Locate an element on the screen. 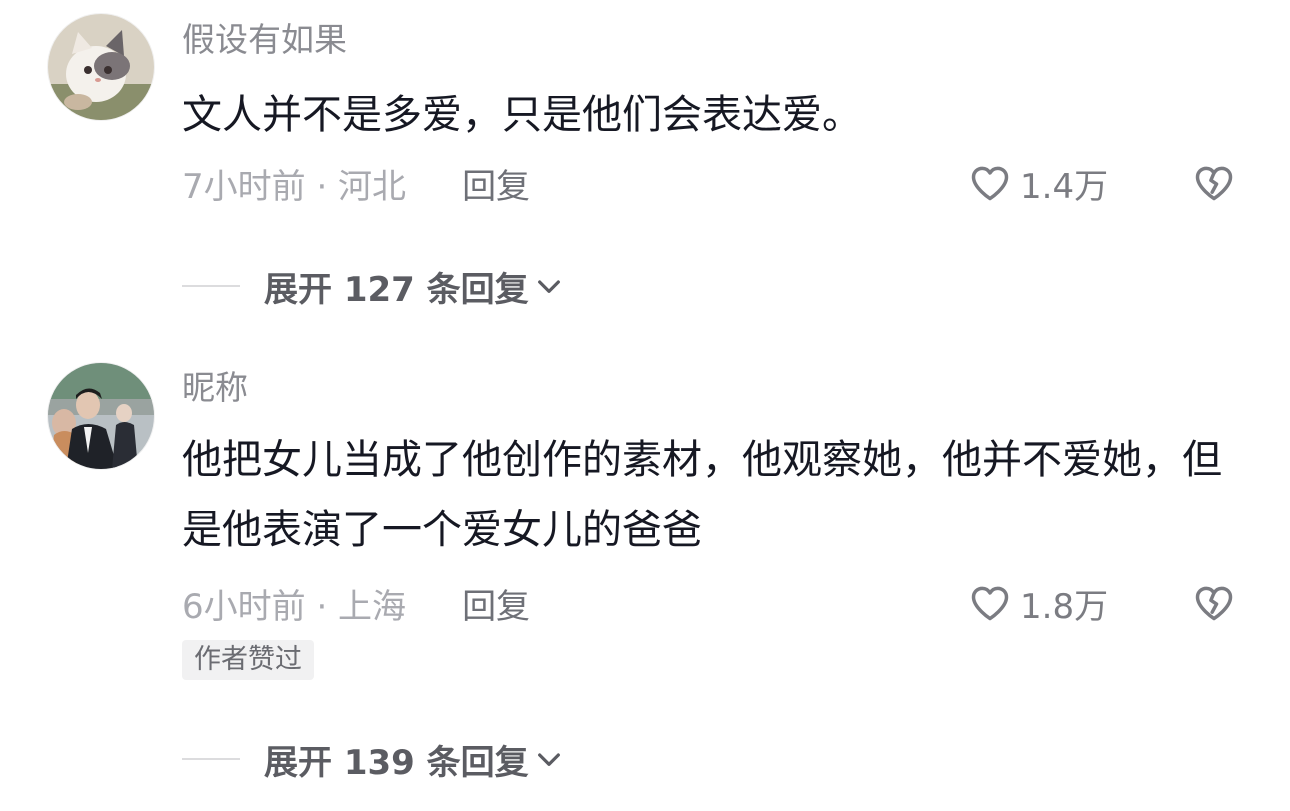 Image resolution: width=1290 pixels, height=811 pixels. like-count: 1.4万 is located at coordinates (1064, 186).